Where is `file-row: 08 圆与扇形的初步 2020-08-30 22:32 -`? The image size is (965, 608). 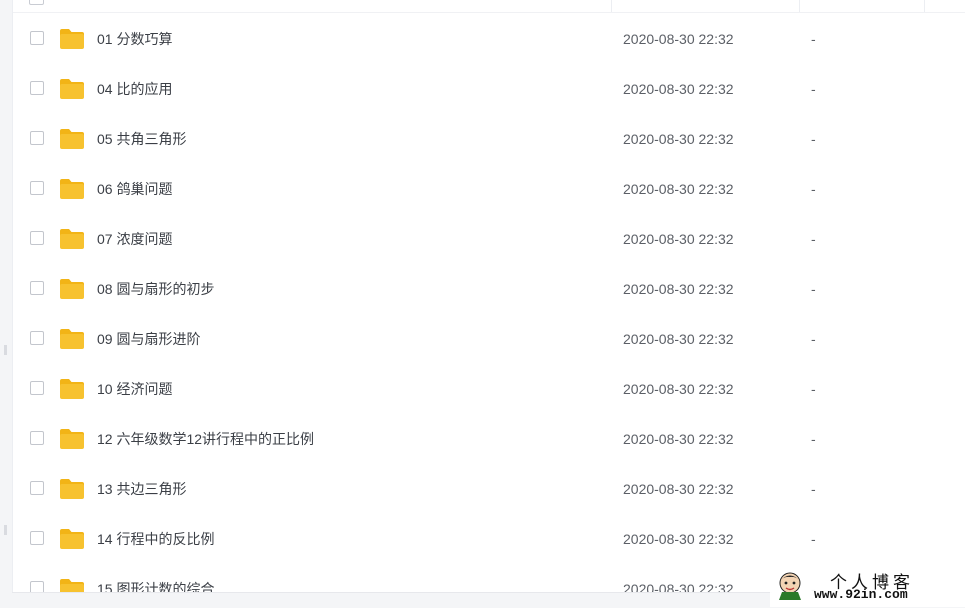
file-row: 08 圆与扇形的初步 2020-08-30 22:32 - is located at coordinates (489, 289).